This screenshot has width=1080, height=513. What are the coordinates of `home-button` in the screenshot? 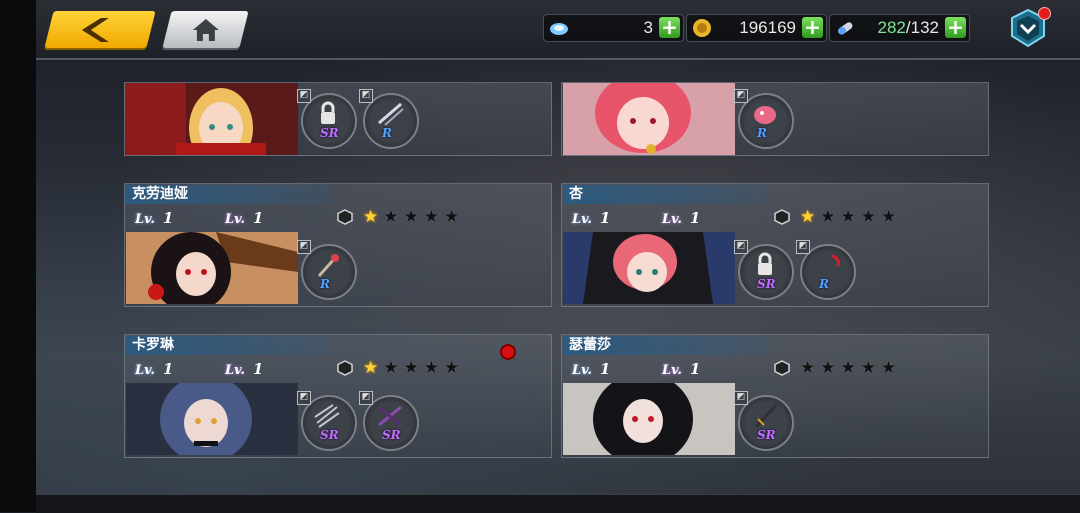 It's located at (205, 29).